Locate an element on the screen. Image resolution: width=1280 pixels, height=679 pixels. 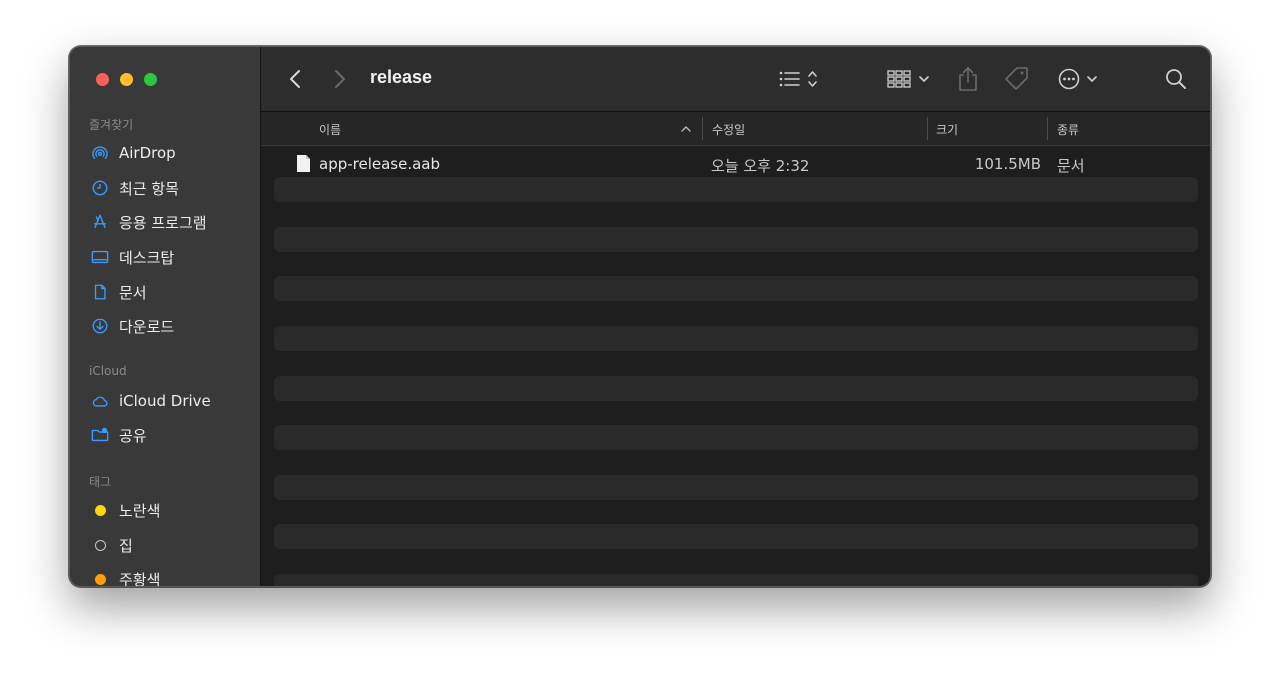
group-button is located at coordinates (910, 79).